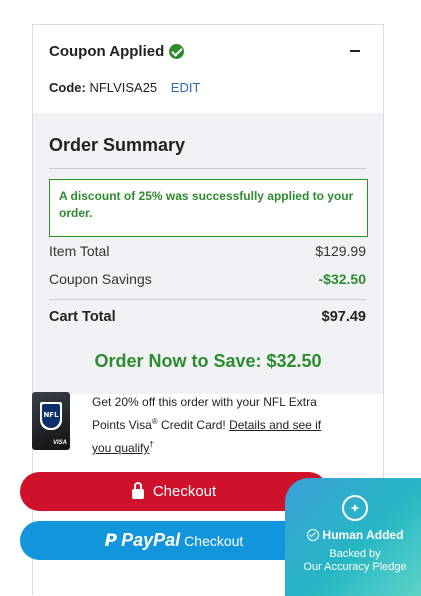  I want to click on card-logo-text: NFL, so click(51, 415).